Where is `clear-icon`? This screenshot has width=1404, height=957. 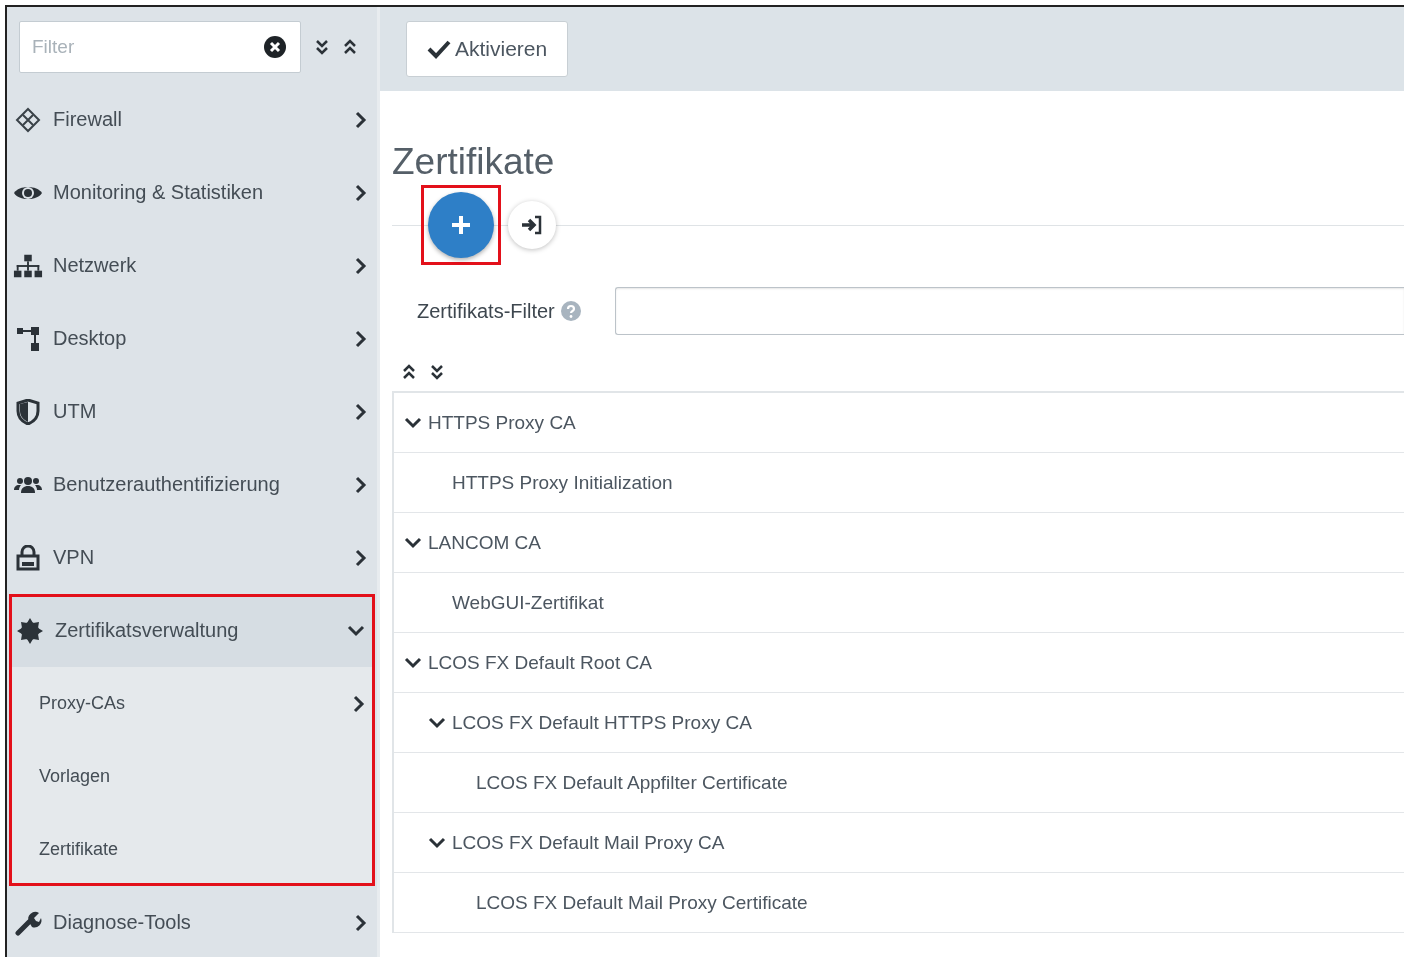 clear-icon is located at coordinates (275, 47).